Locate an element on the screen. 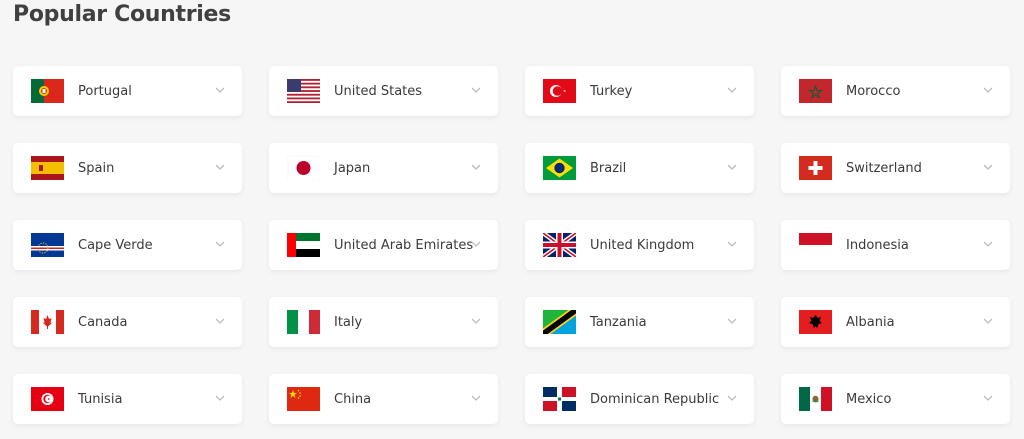  country-label: Turkey is located at coordinates (611, 91).